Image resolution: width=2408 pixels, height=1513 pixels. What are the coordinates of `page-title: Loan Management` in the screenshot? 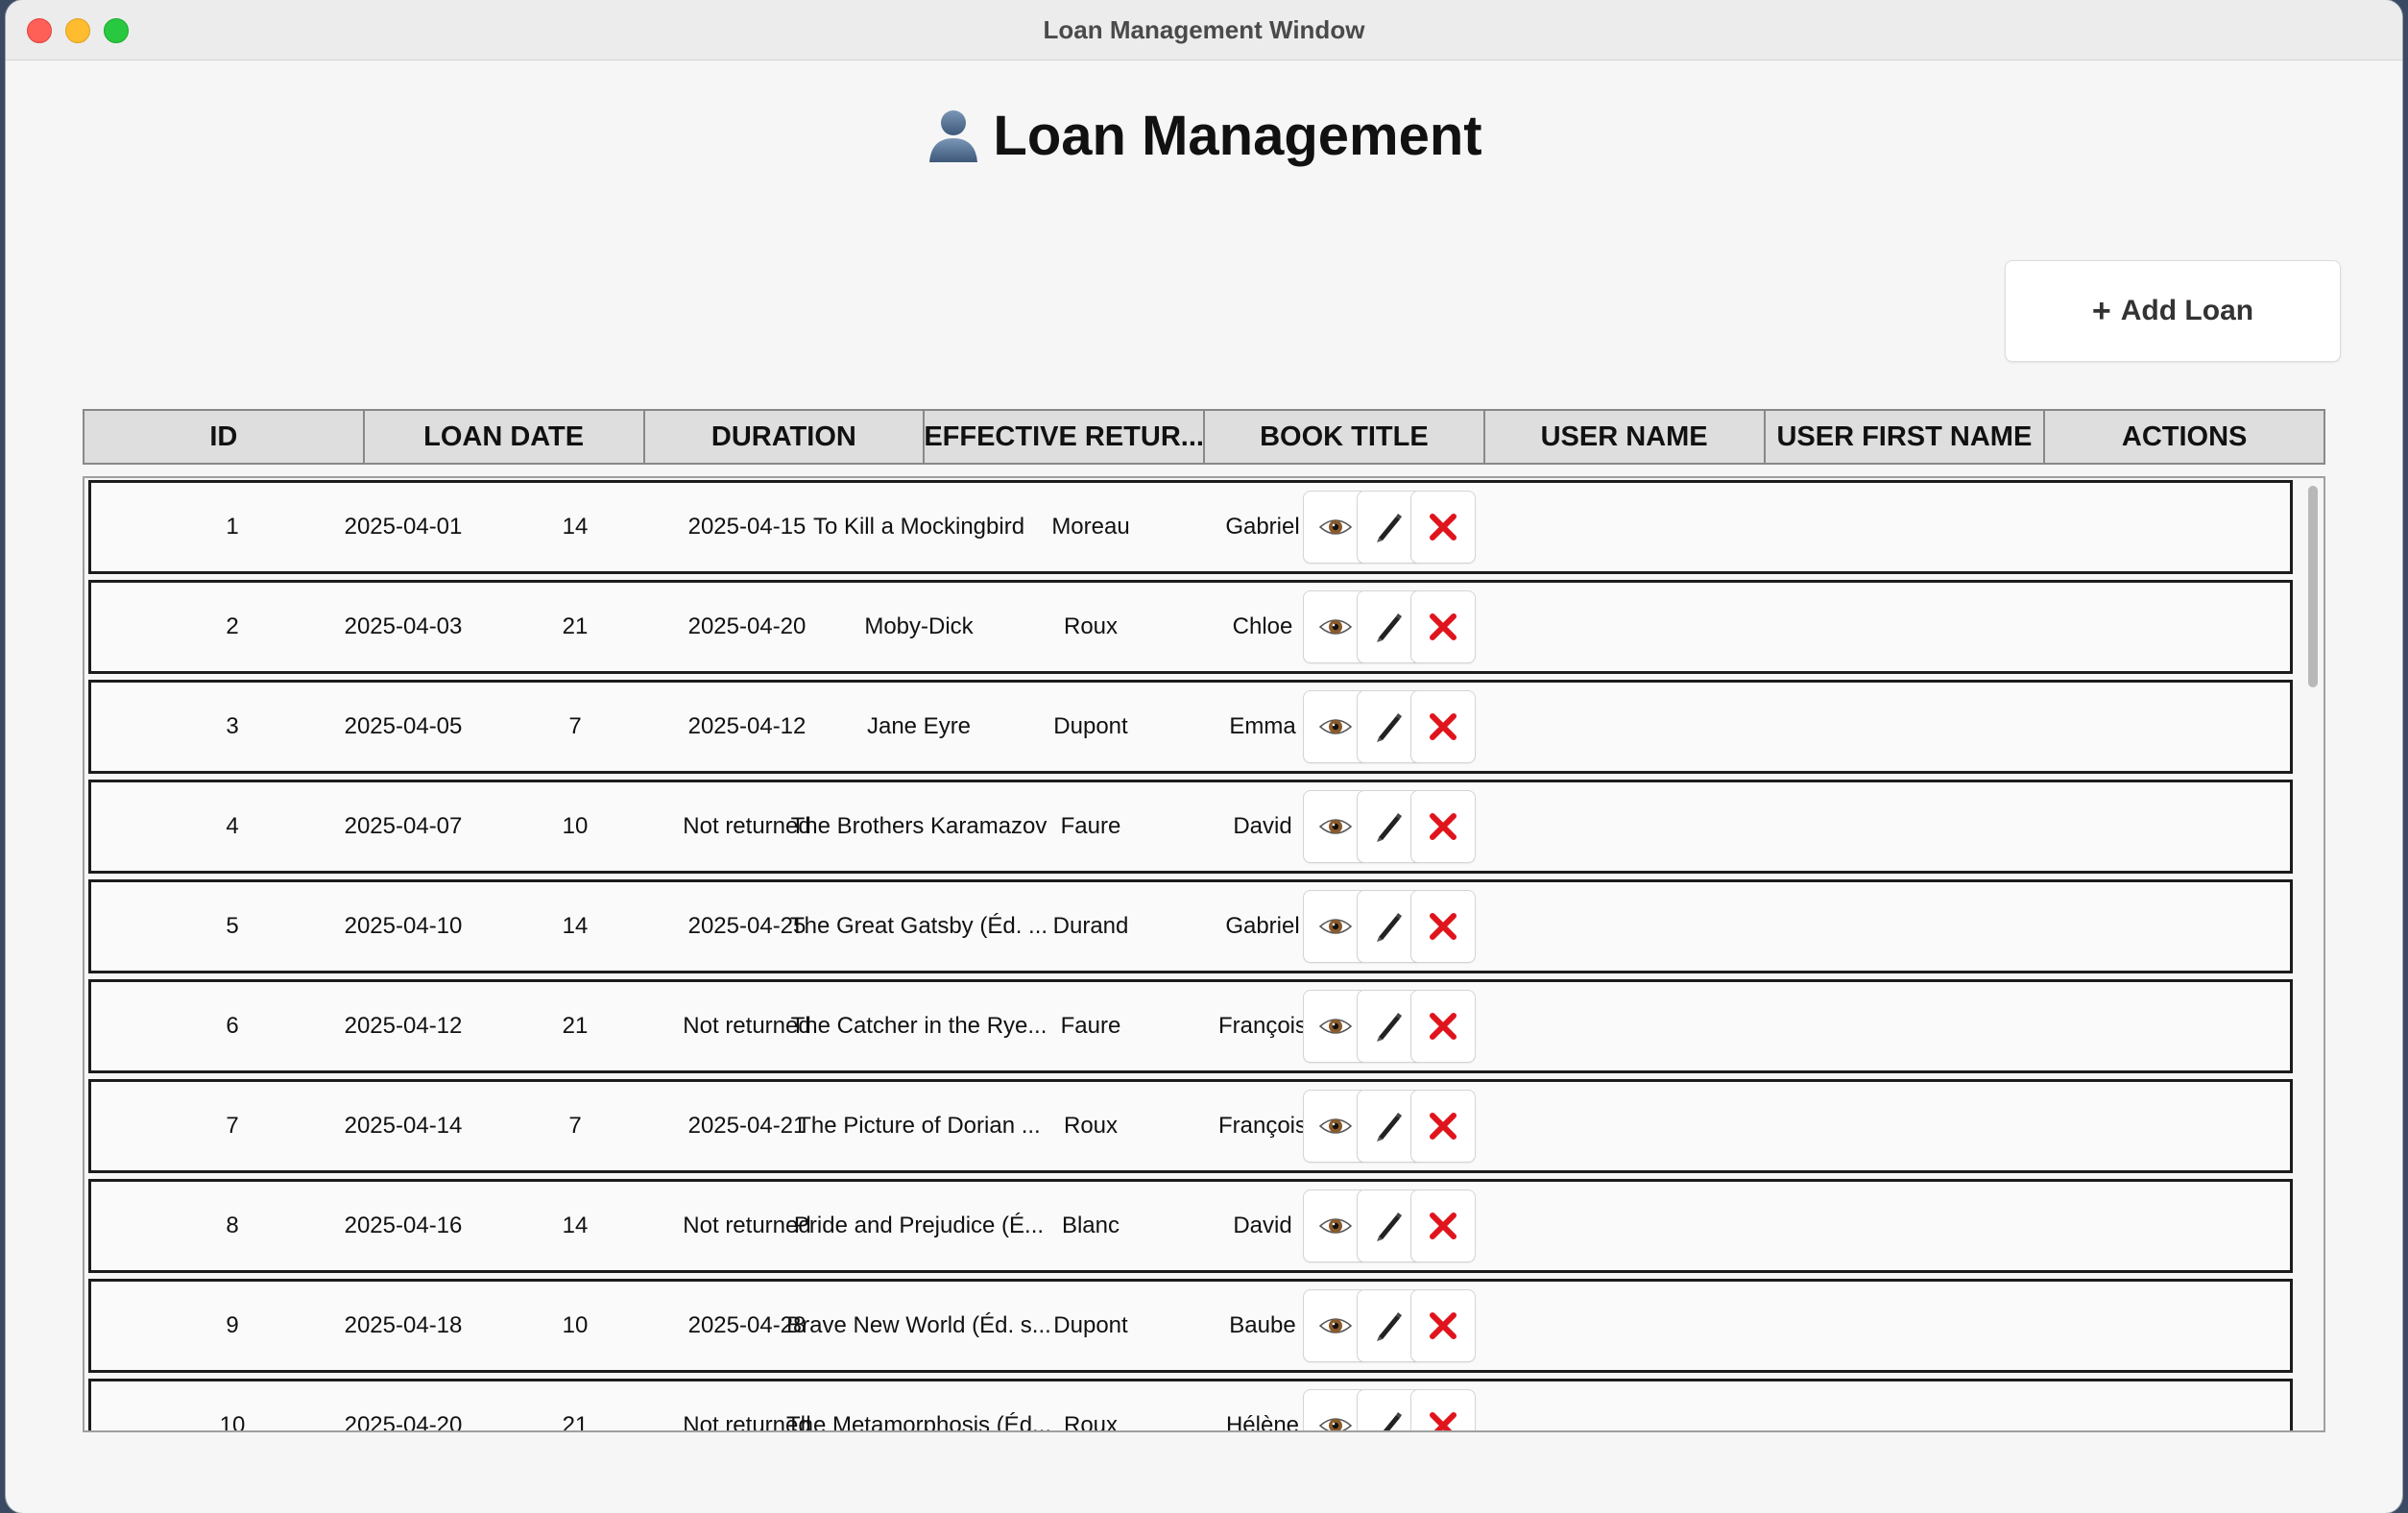 It's located at (1204, 136).